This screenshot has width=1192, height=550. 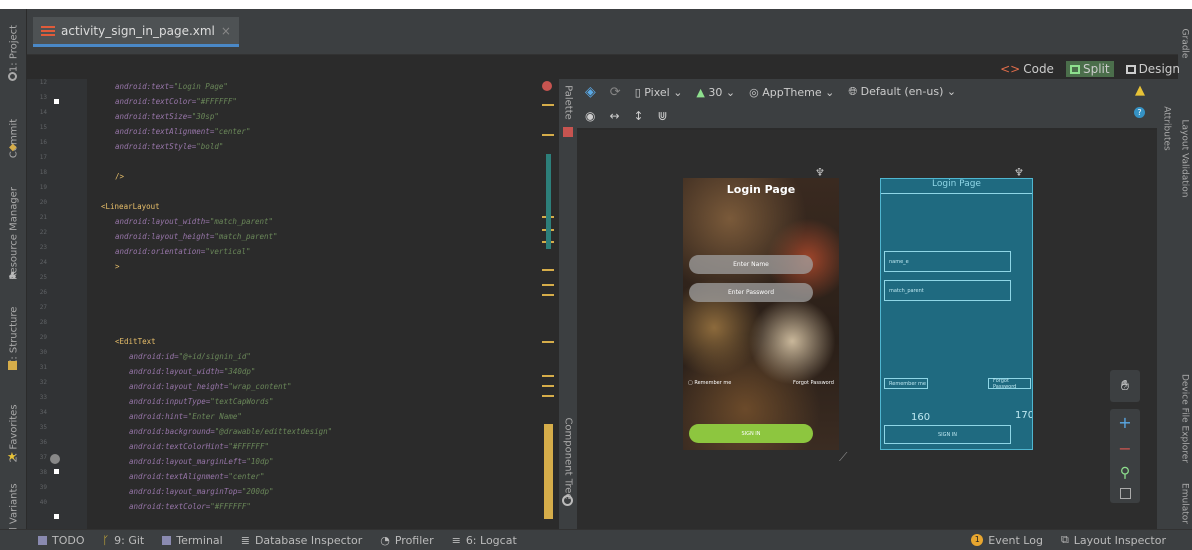 I want to click on preview-remember-checkbox: ▢ Remember me, so click(x=709, y=383).